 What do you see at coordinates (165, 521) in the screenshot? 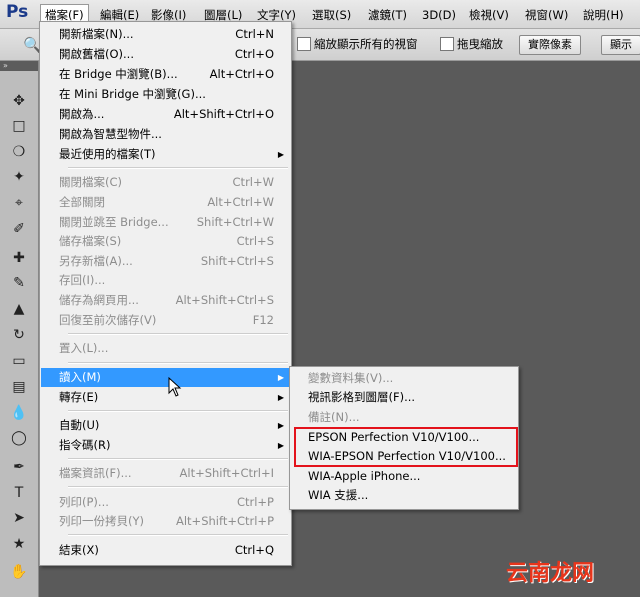
I see `menu-print-one-copy: 列印一份拷貝(Y) Alt+Shift+Ctrl+P` at bounding box center [165, 521].